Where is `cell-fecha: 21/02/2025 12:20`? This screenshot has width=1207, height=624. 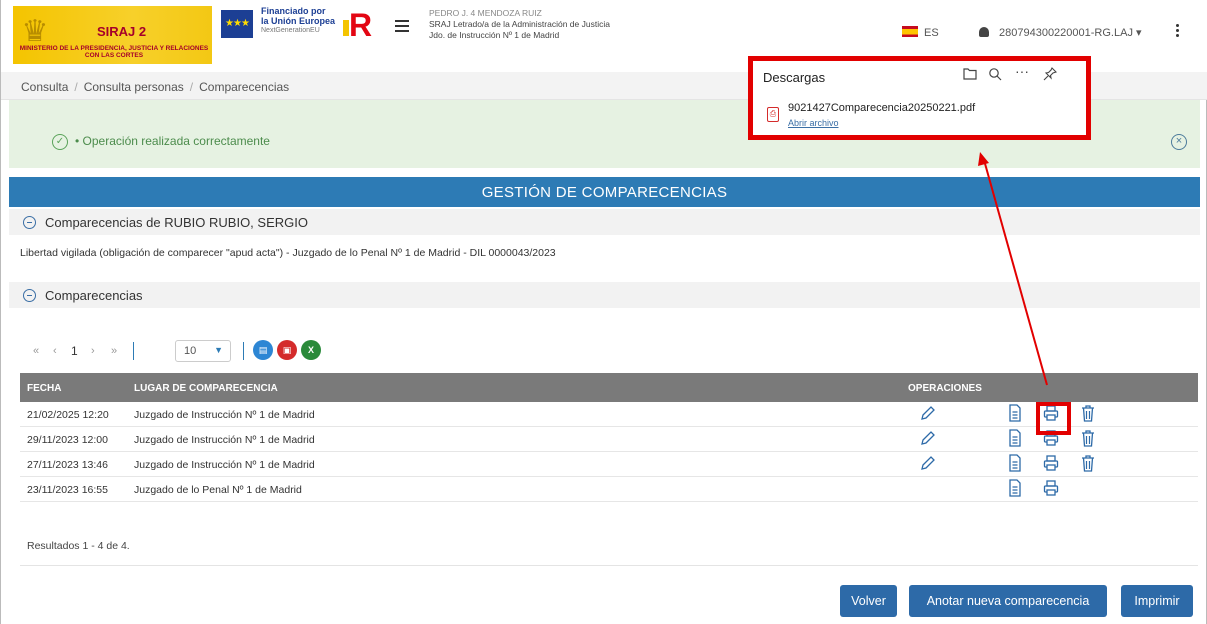
cell-fecha: 21/02/2025 12:20 is located at coordinates (68, 415).